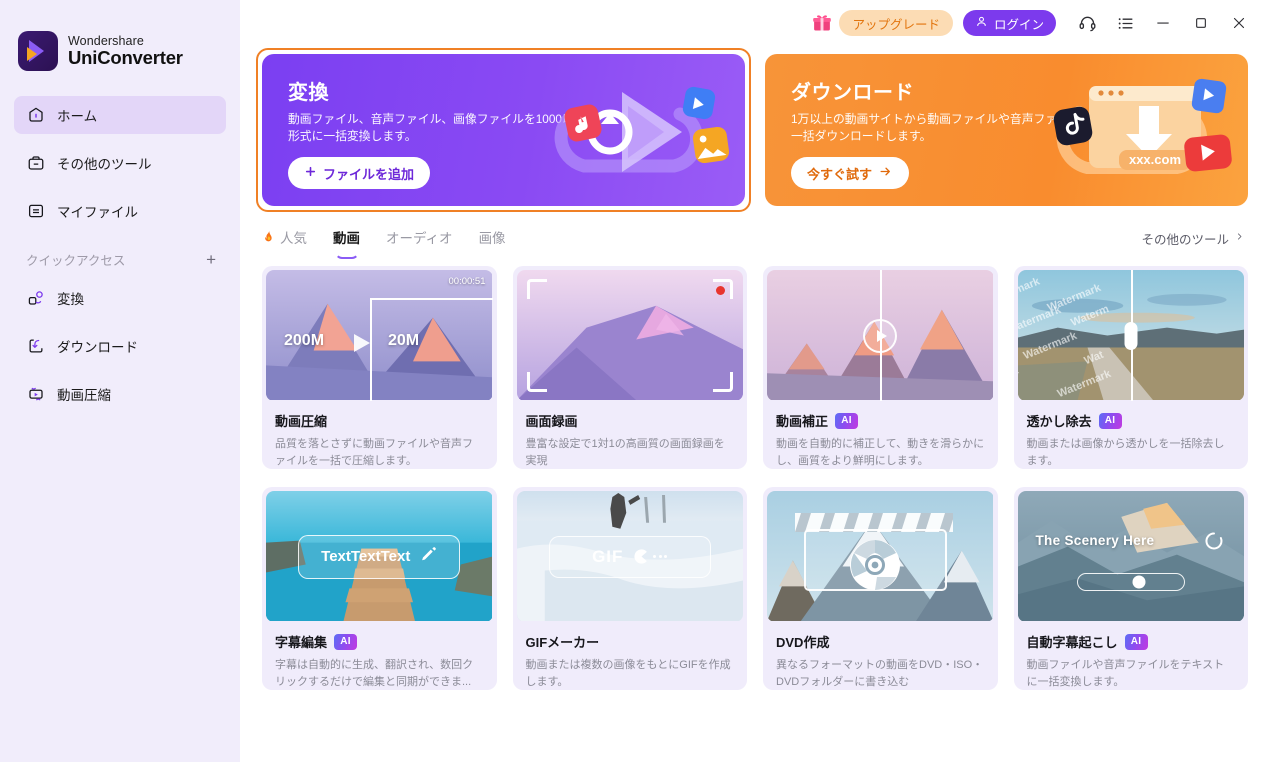  What do you see at coordinates (125, 57) in the screenshot?
I see `brand-product: UniConverter` at bounding box center [125, 57].